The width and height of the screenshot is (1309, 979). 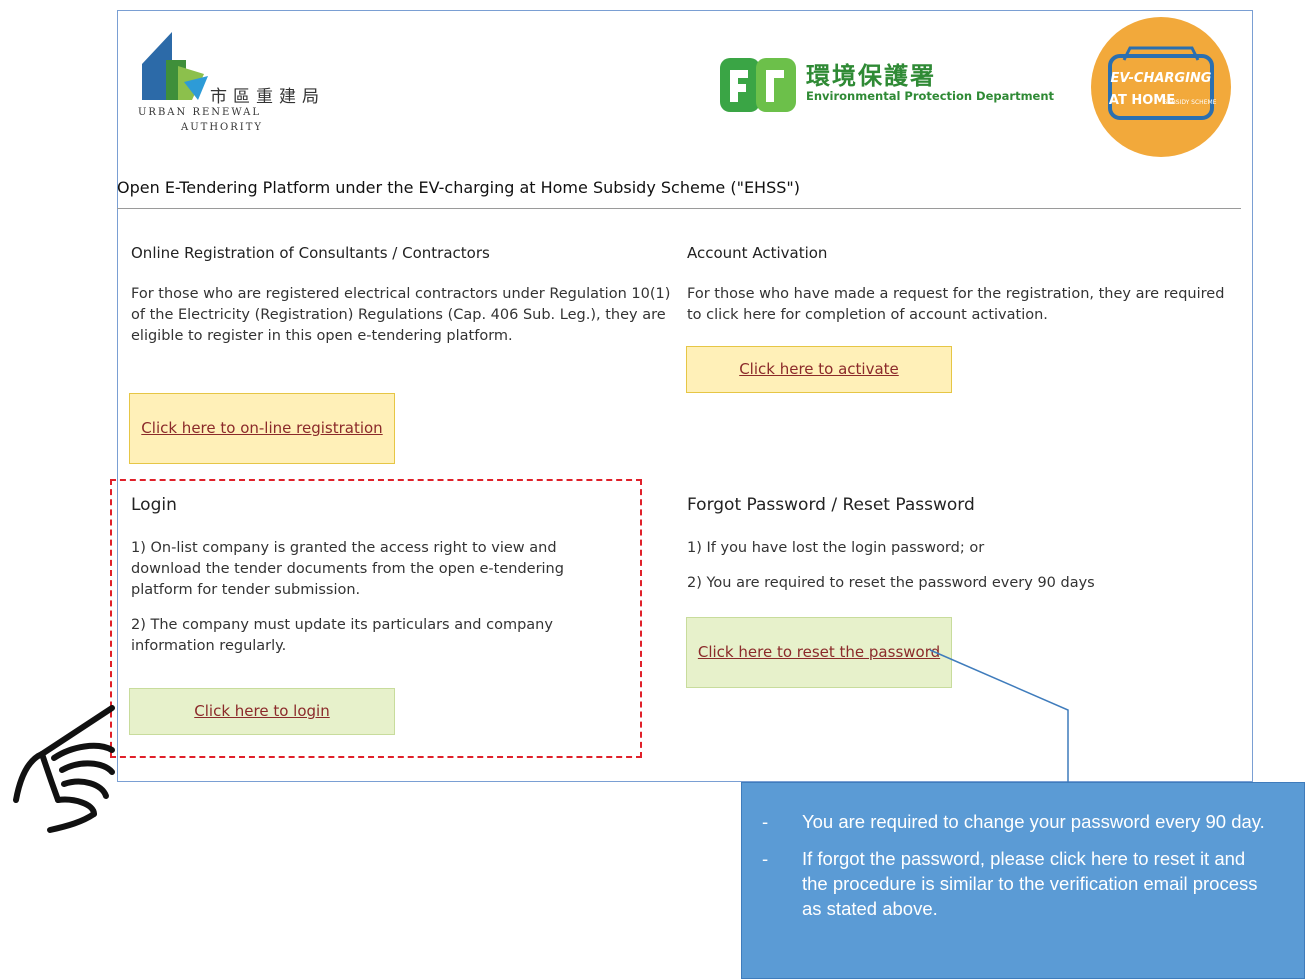 What do you see at coordinates (999, 715) in the screenshot?
I see `callout-connector` at bounding box center [999, 715].